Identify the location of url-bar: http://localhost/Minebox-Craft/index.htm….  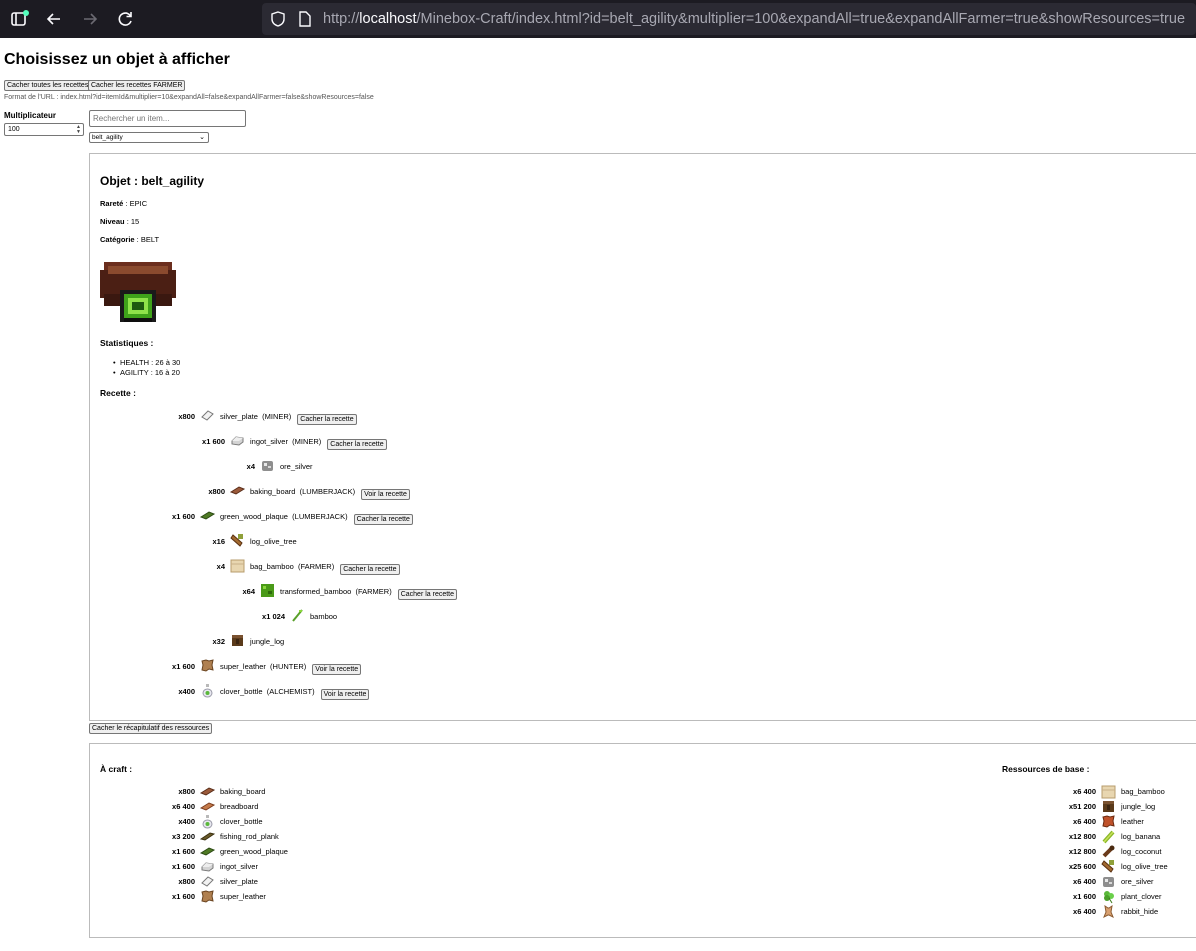
(729, 19).